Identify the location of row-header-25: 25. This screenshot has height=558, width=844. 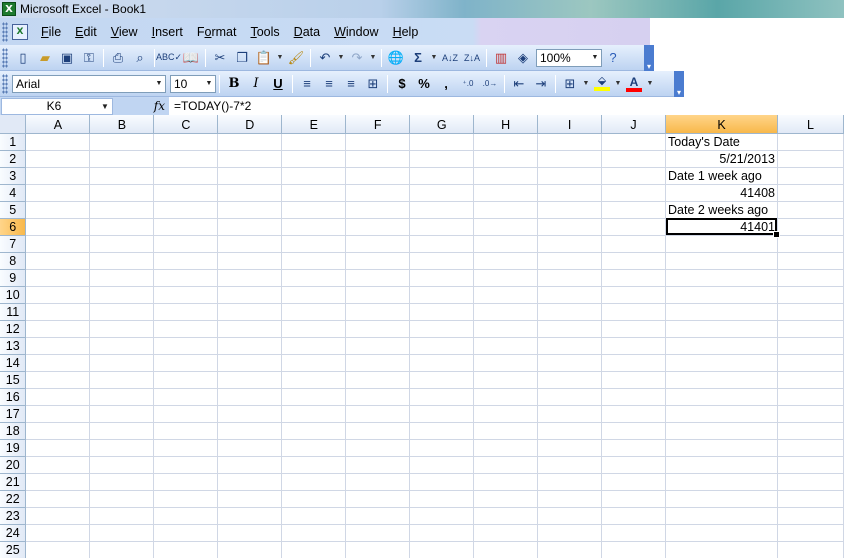
(13, 549).